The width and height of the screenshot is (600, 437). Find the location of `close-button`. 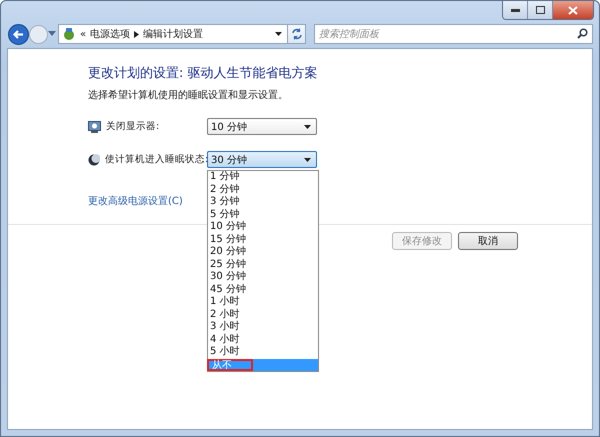

close-button is located at coordinates (573, 10).